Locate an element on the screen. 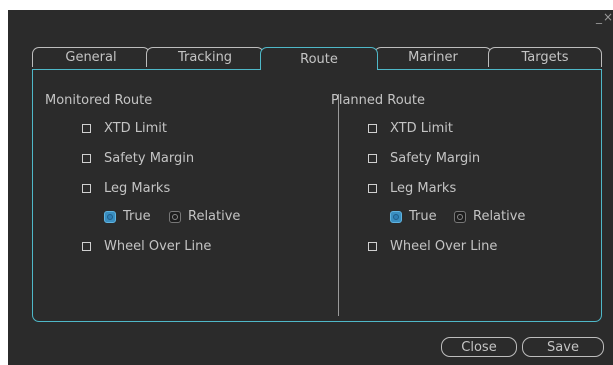 The width and height of the screenshot is (613, 365). tab-route: Route is located at coordinates (319, 58).